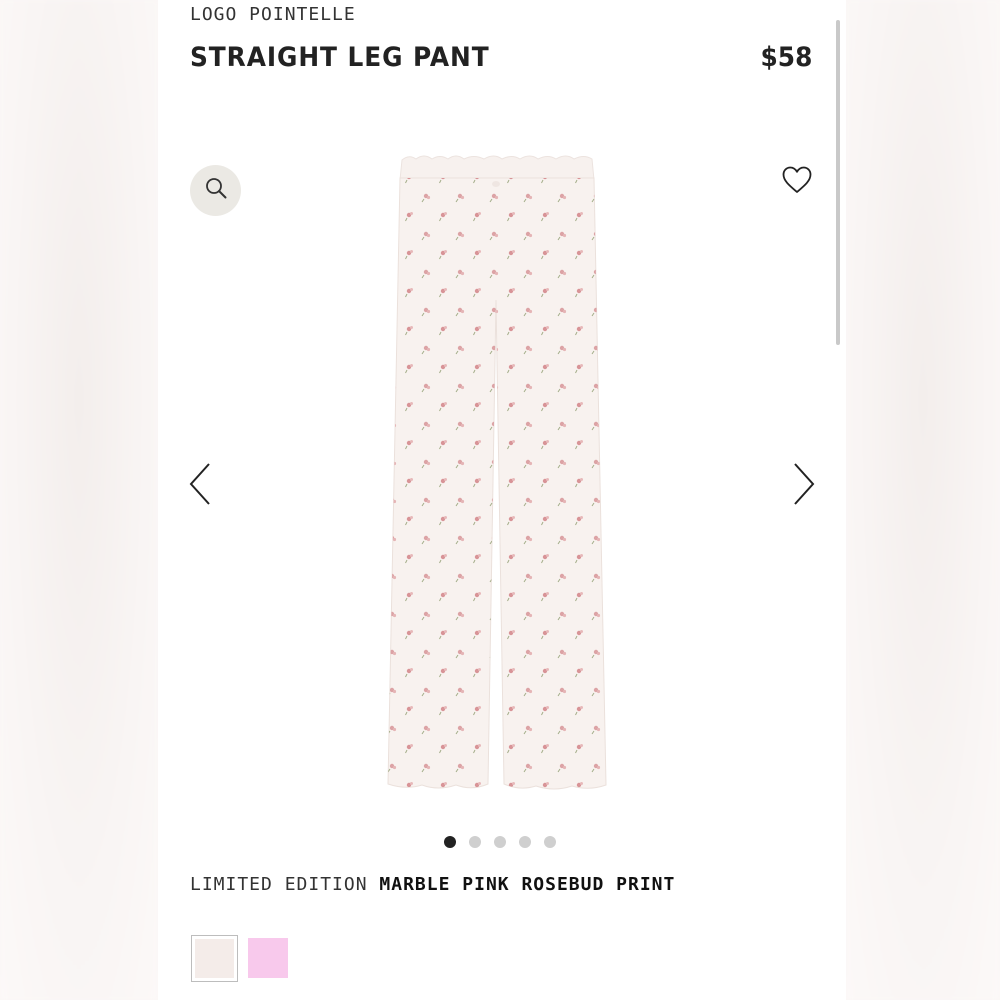 The width and height of the screenshot is (1000, 1000). Describe the element at coordinates (838, 182) in the screenshot. I see `scrollbar` at that location.